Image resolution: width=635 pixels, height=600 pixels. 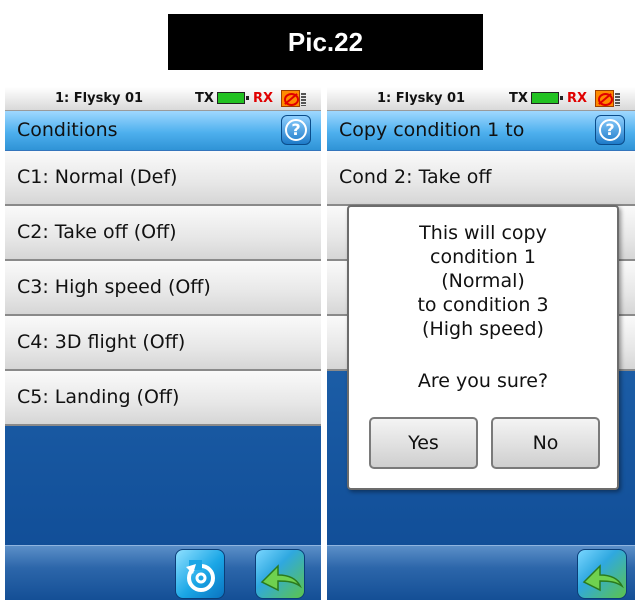 What do you see at coordinates (423, 443) in the screenshot?
I see `yes-button: Yes` at bounding box center [423, 443].